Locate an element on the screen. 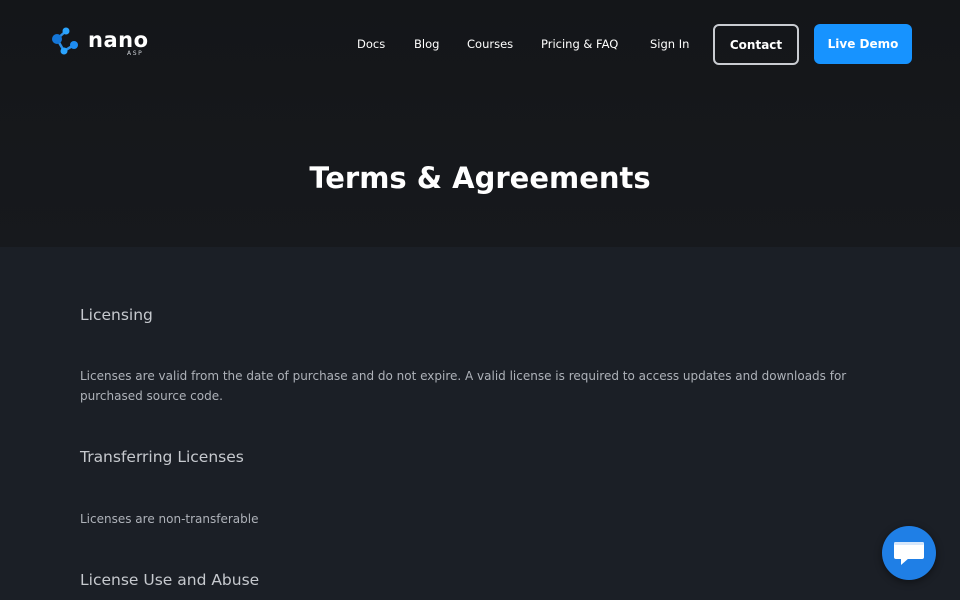 This screenshot has width=960, height=600. brand-subtitle: ASP is located at coordinates (135, 53).